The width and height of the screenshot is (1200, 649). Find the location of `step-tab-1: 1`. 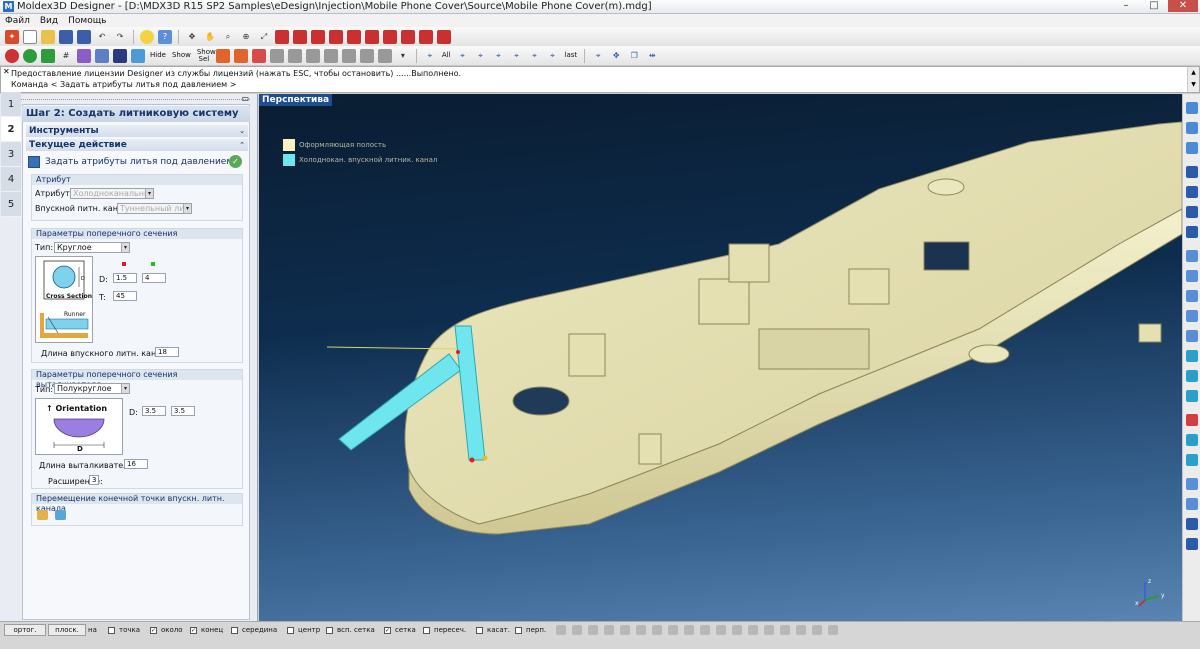

step-tab-1: 1 is located at coordinates (11, 104).